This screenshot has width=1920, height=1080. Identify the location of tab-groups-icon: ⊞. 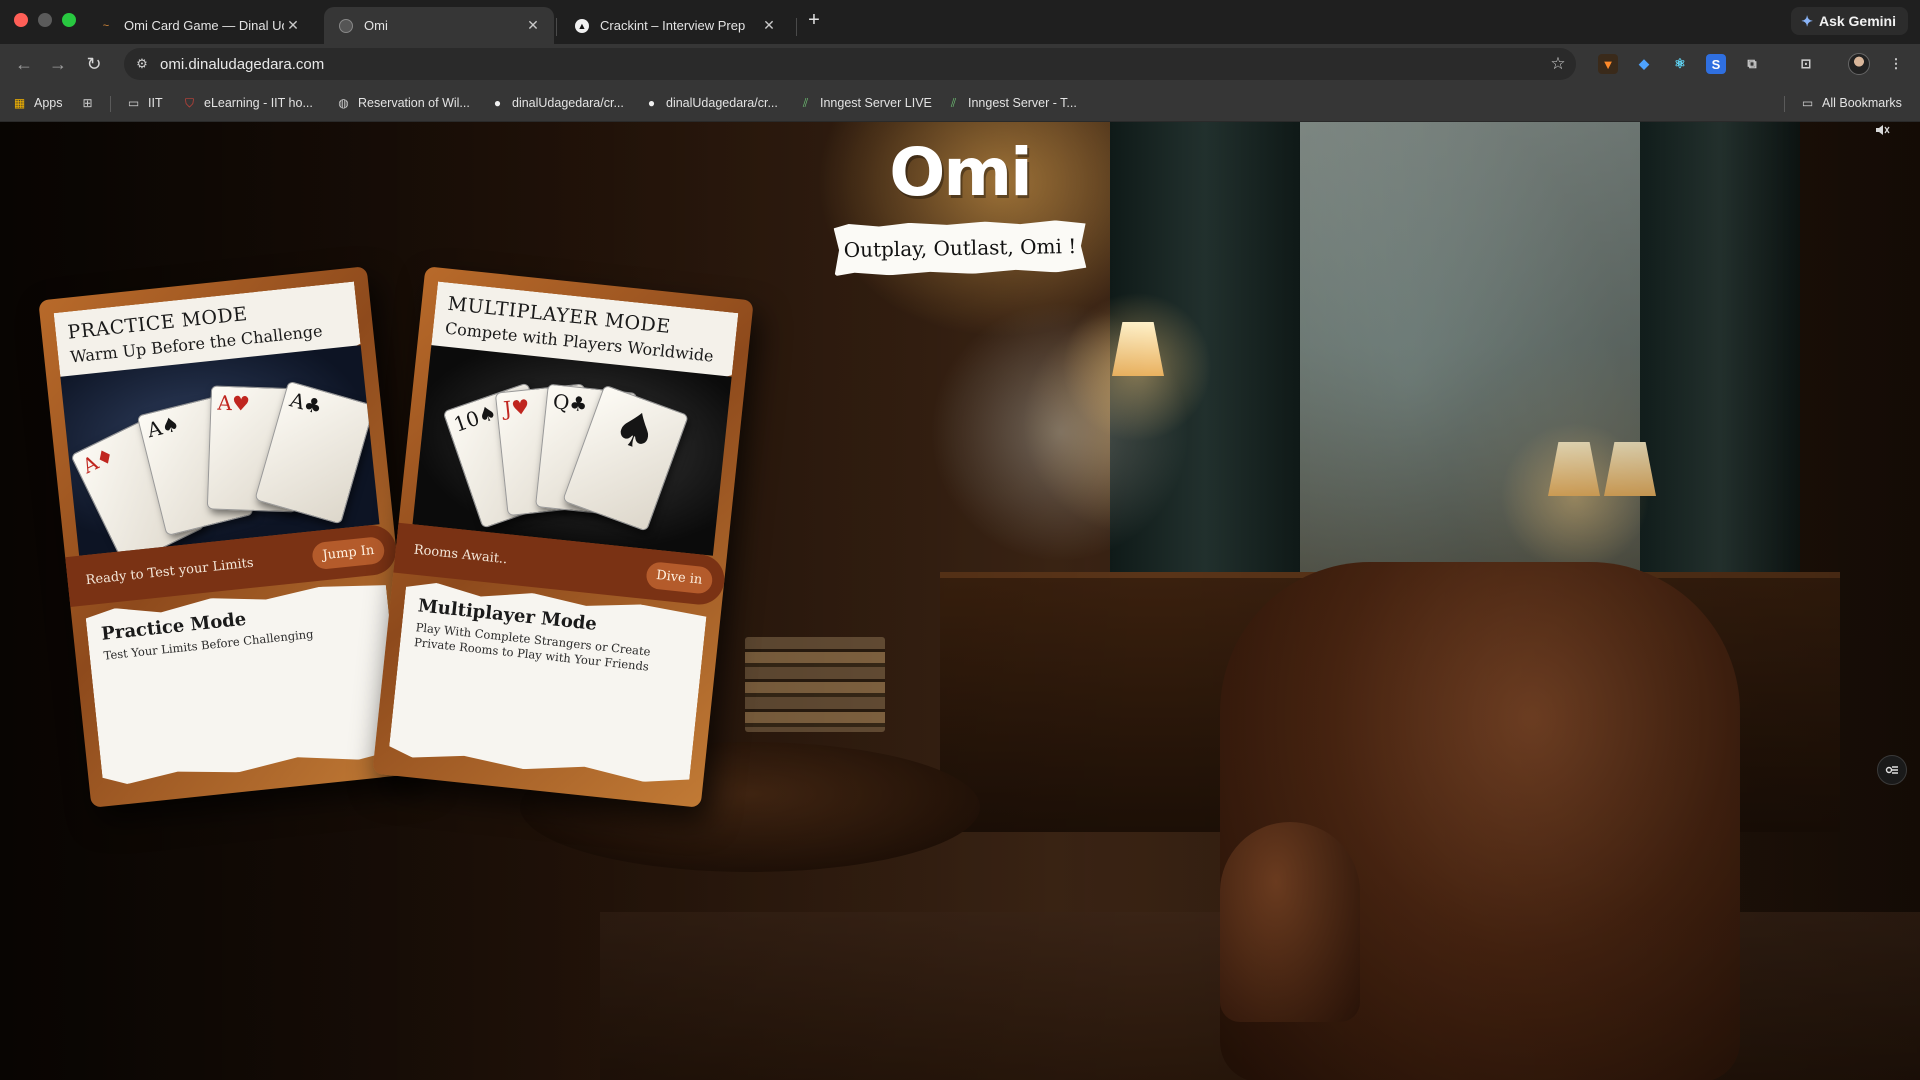
(87, 103).